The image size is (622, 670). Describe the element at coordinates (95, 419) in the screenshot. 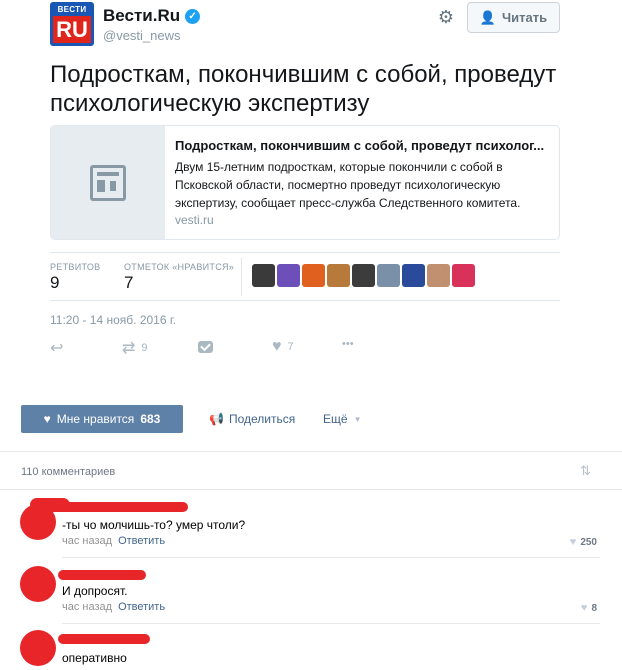

I see `vk-like-label: Мне нравится` at that location.